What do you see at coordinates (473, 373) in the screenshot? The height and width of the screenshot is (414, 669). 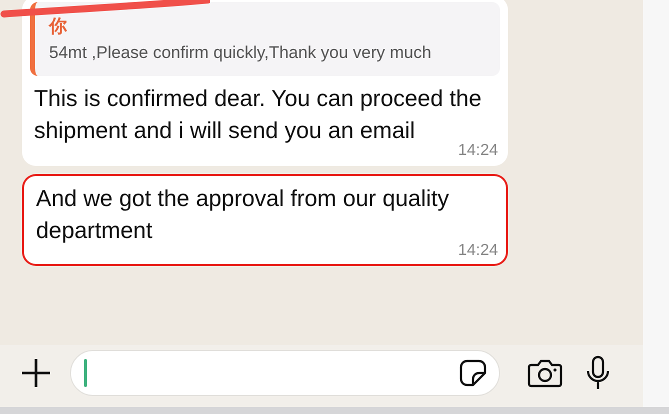 I see `sticker-icon` at bounding box center [473, 373].